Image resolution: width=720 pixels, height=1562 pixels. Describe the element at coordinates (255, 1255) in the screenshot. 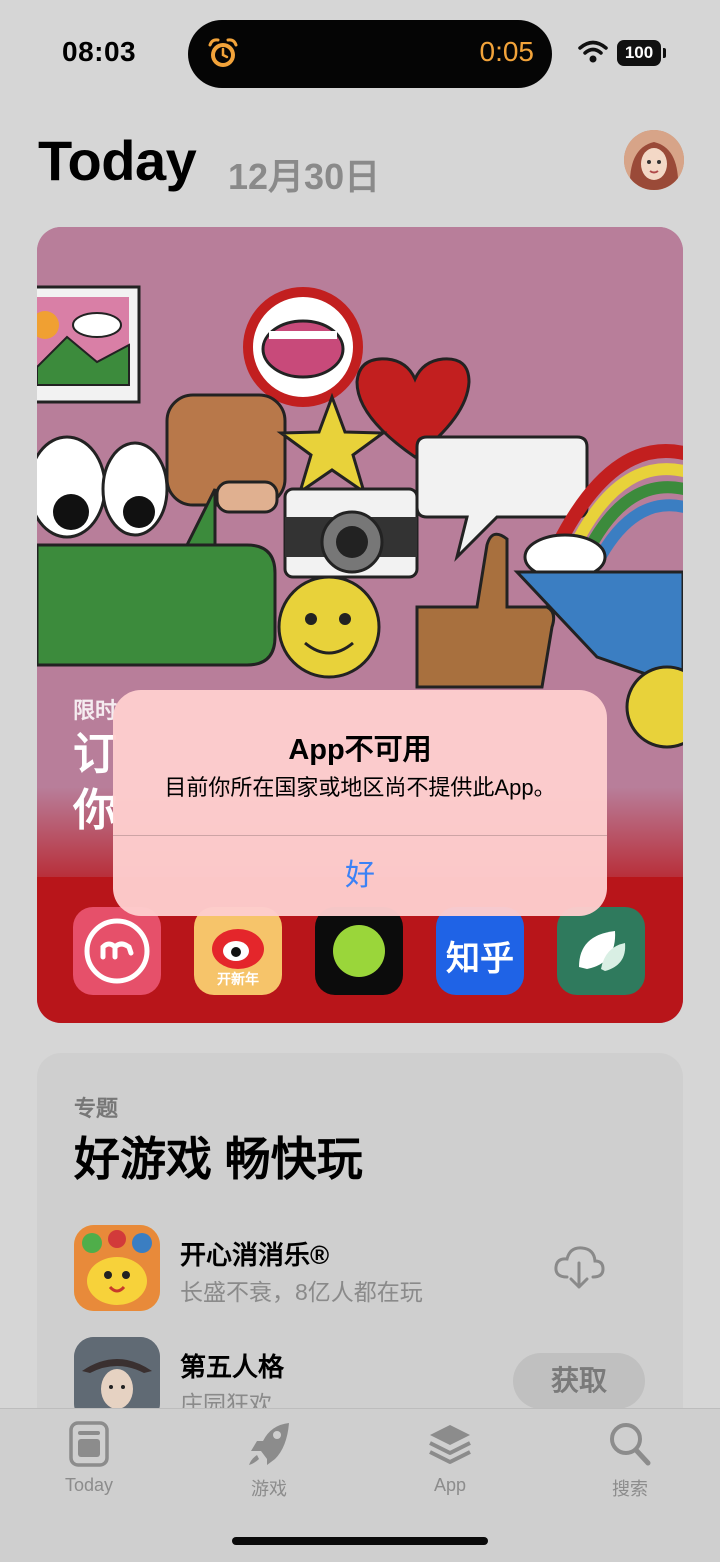

I see `game-name: 开心消消乐®` at that location.